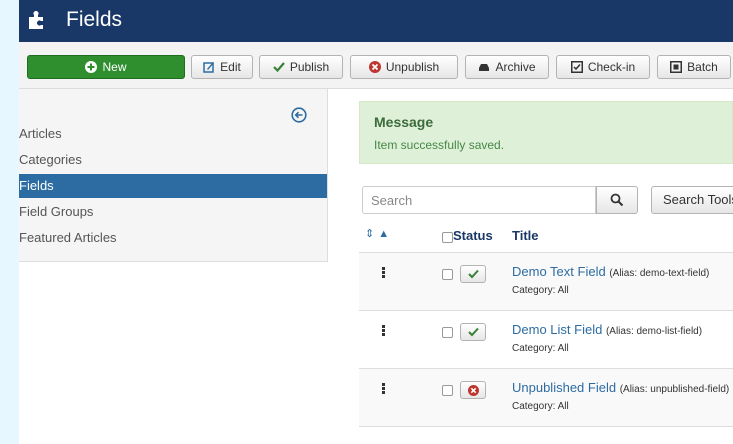 This screenshot has width=733, height=444. I want to click on sidebar-item-label: Fields, so click(36, 185).